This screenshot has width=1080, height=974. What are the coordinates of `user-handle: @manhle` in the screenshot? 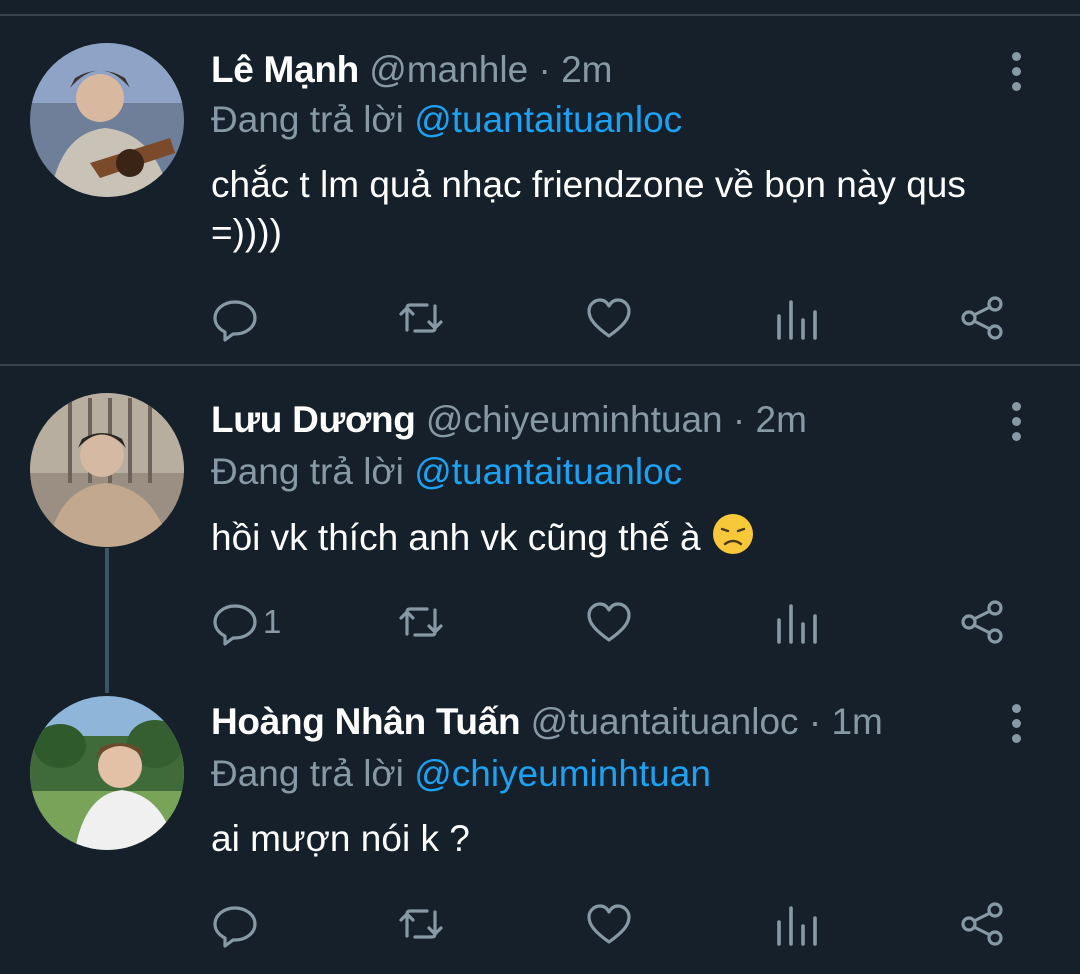 It's located at (448, 69).